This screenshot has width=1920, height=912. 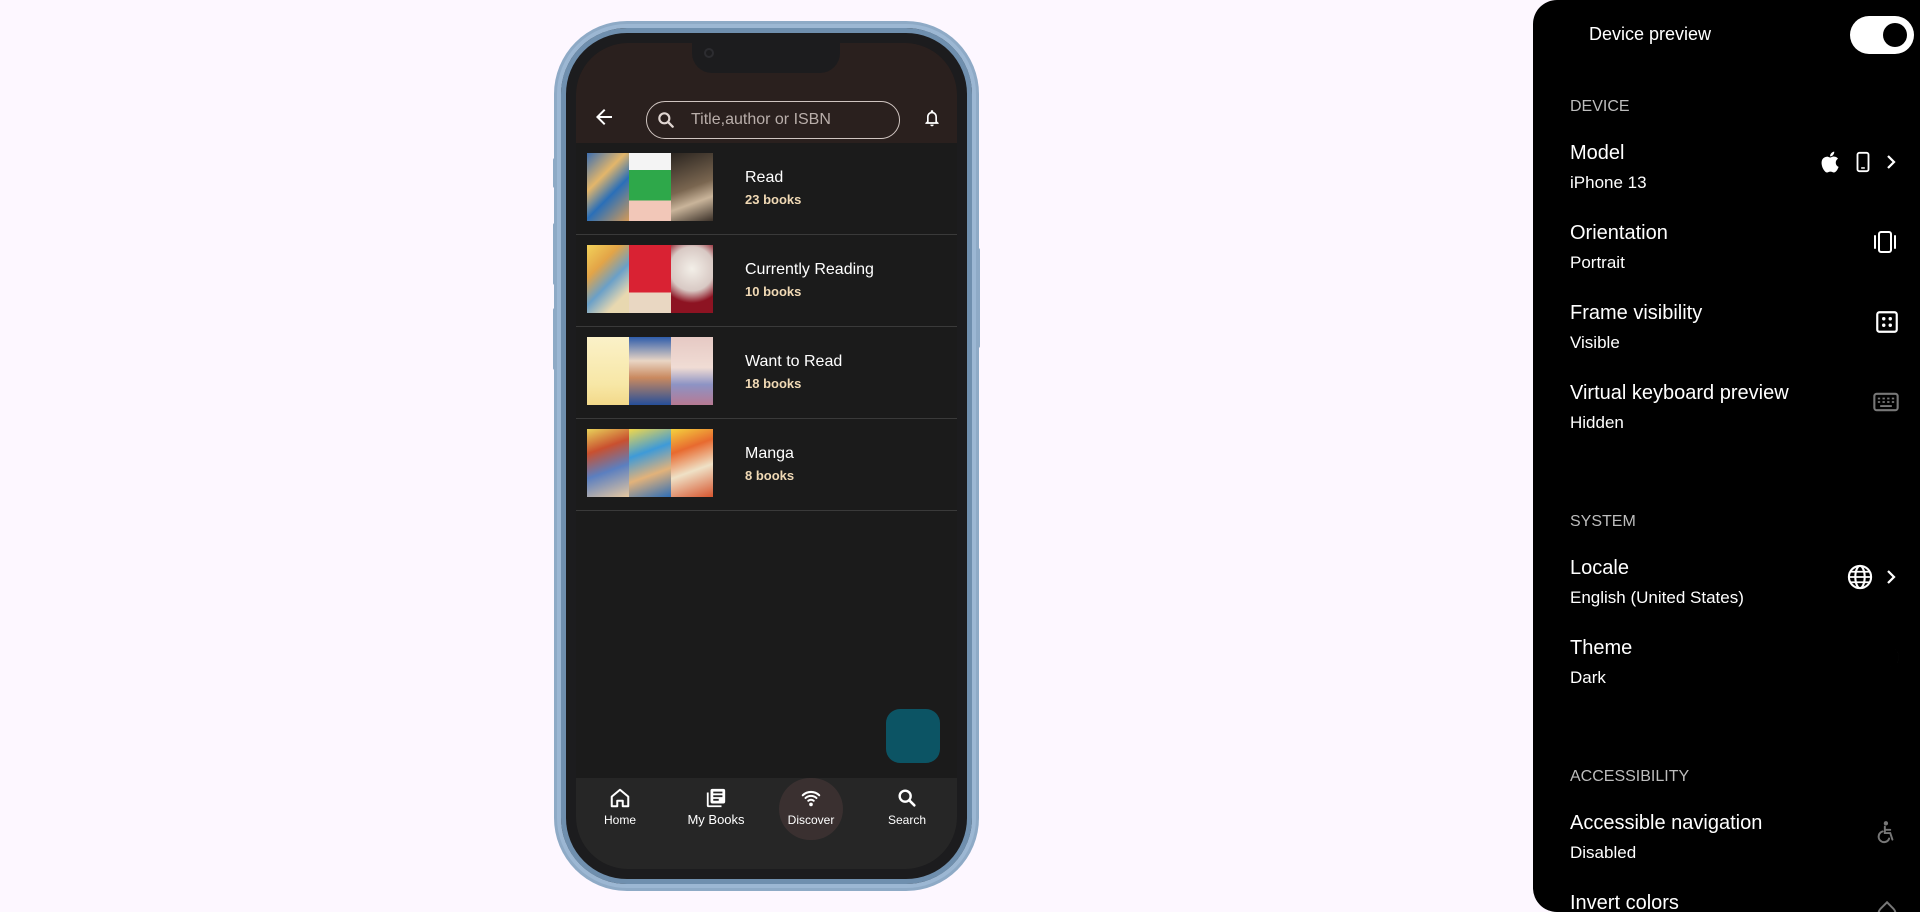 What do you see at coordinates (766, 281) in the screenshot?
I see `shelf-currently-reading: Currently Reading 10 books` at bounding box center [766, 281].